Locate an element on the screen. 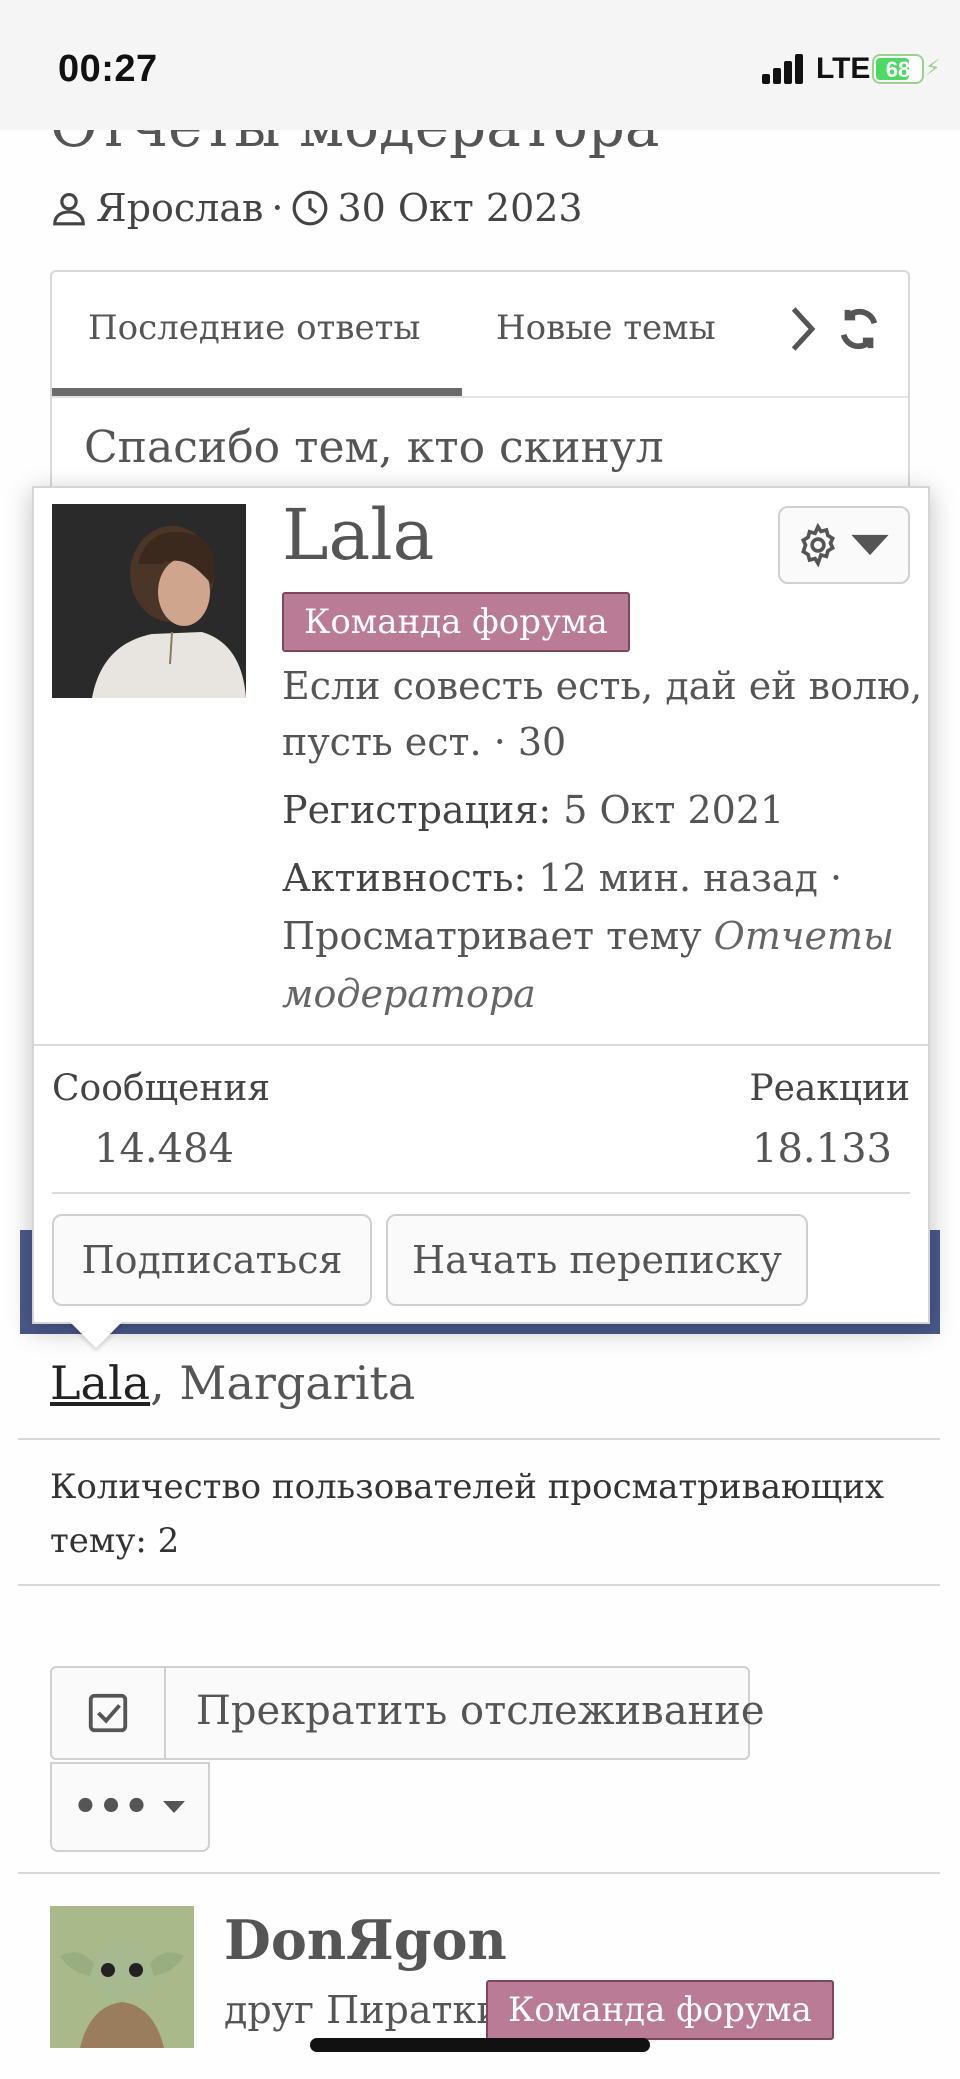  viewers-list: Lala, Margarita is located at coordinates (232, 1383).